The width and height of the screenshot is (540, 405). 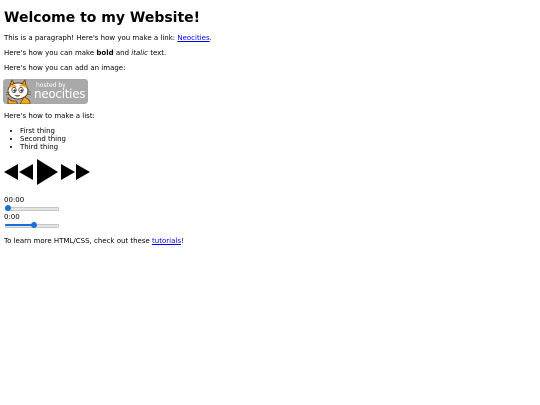 I want to click on paragraph-text-end: ., so click(x=210, y=38).